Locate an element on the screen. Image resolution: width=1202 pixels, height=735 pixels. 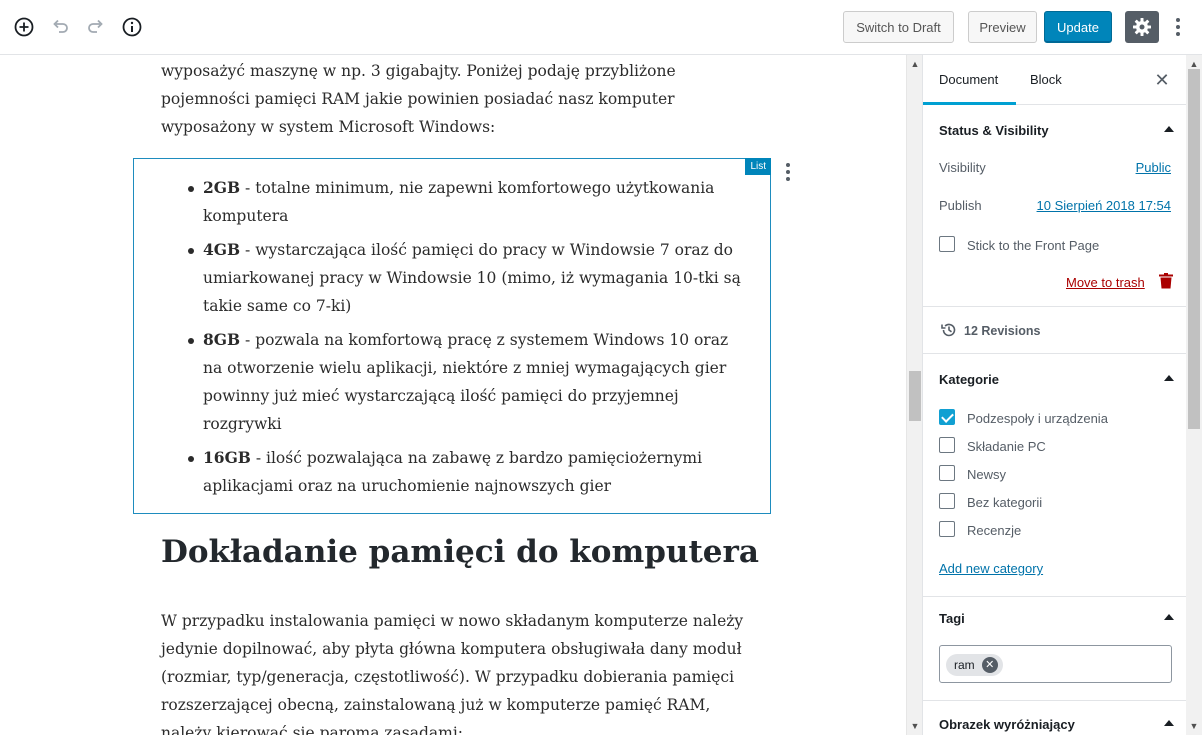
move-to-trash-link: Move to trash is located at coordinates (1105, 282).